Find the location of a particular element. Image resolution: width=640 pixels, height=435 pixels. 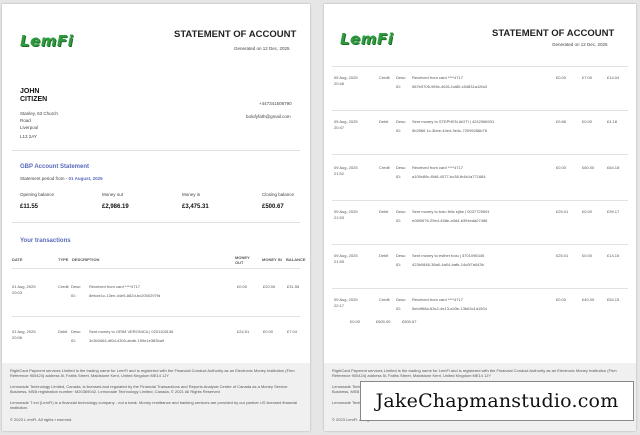

total-c: £500.67 is located at coordinates (409, 321).